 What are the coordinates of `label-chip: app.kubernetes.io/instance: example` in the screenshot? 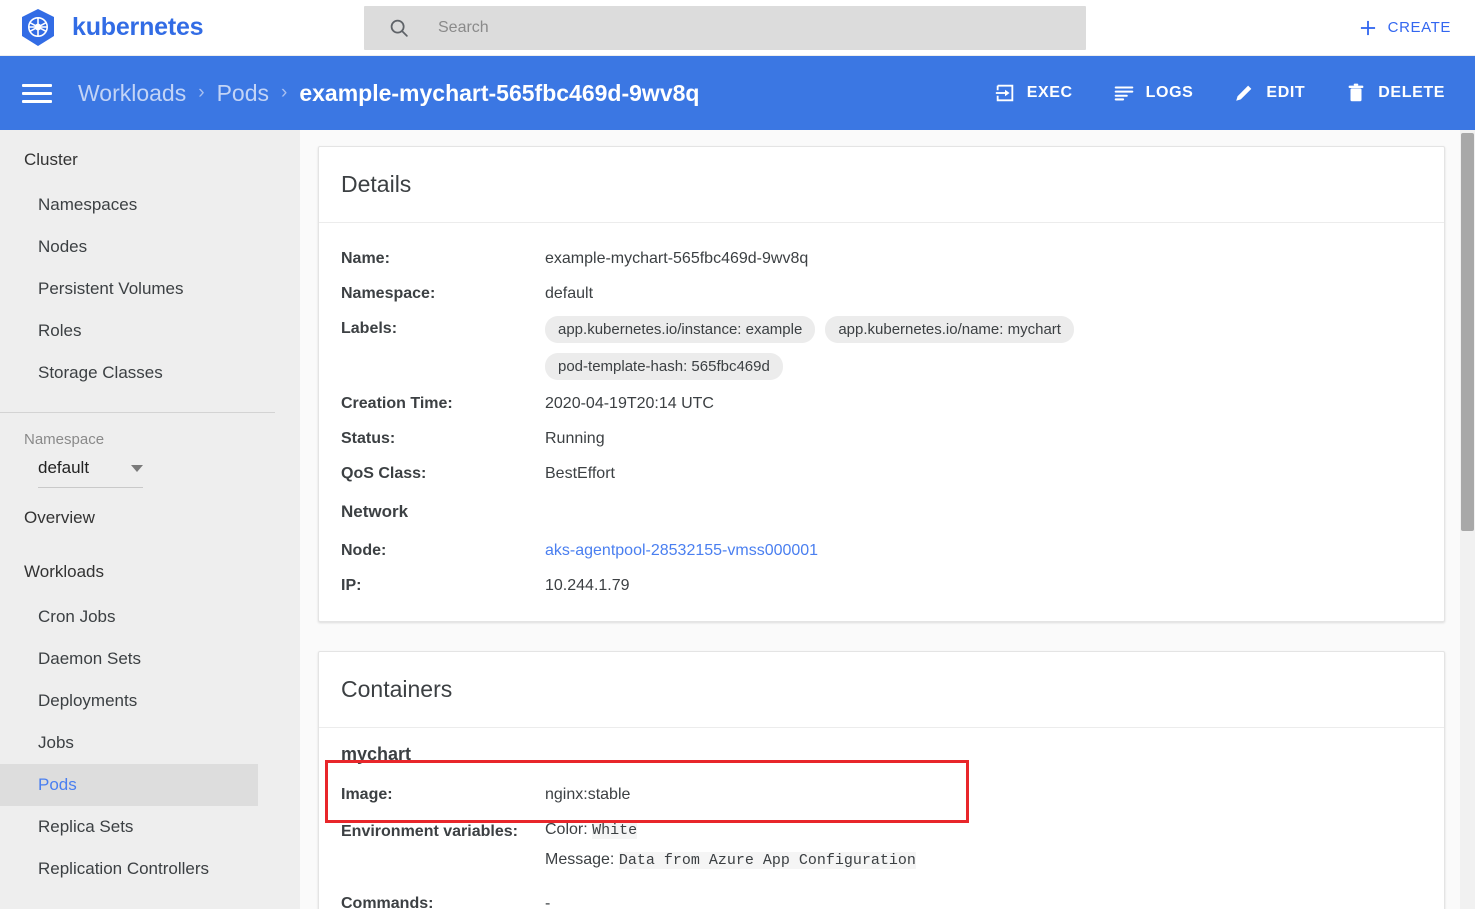 It's located at (680, 329).